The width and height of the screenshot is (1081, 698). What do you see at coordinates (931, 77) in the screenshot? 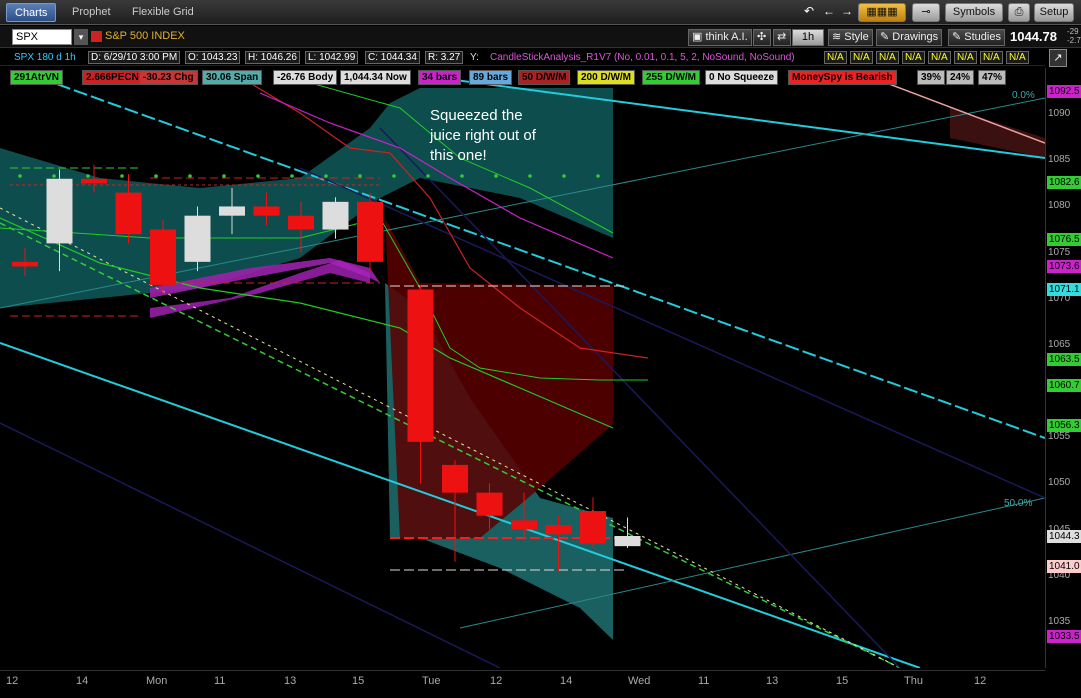
I see `indicator-badge: 39%` at bounding box center [931, 77].